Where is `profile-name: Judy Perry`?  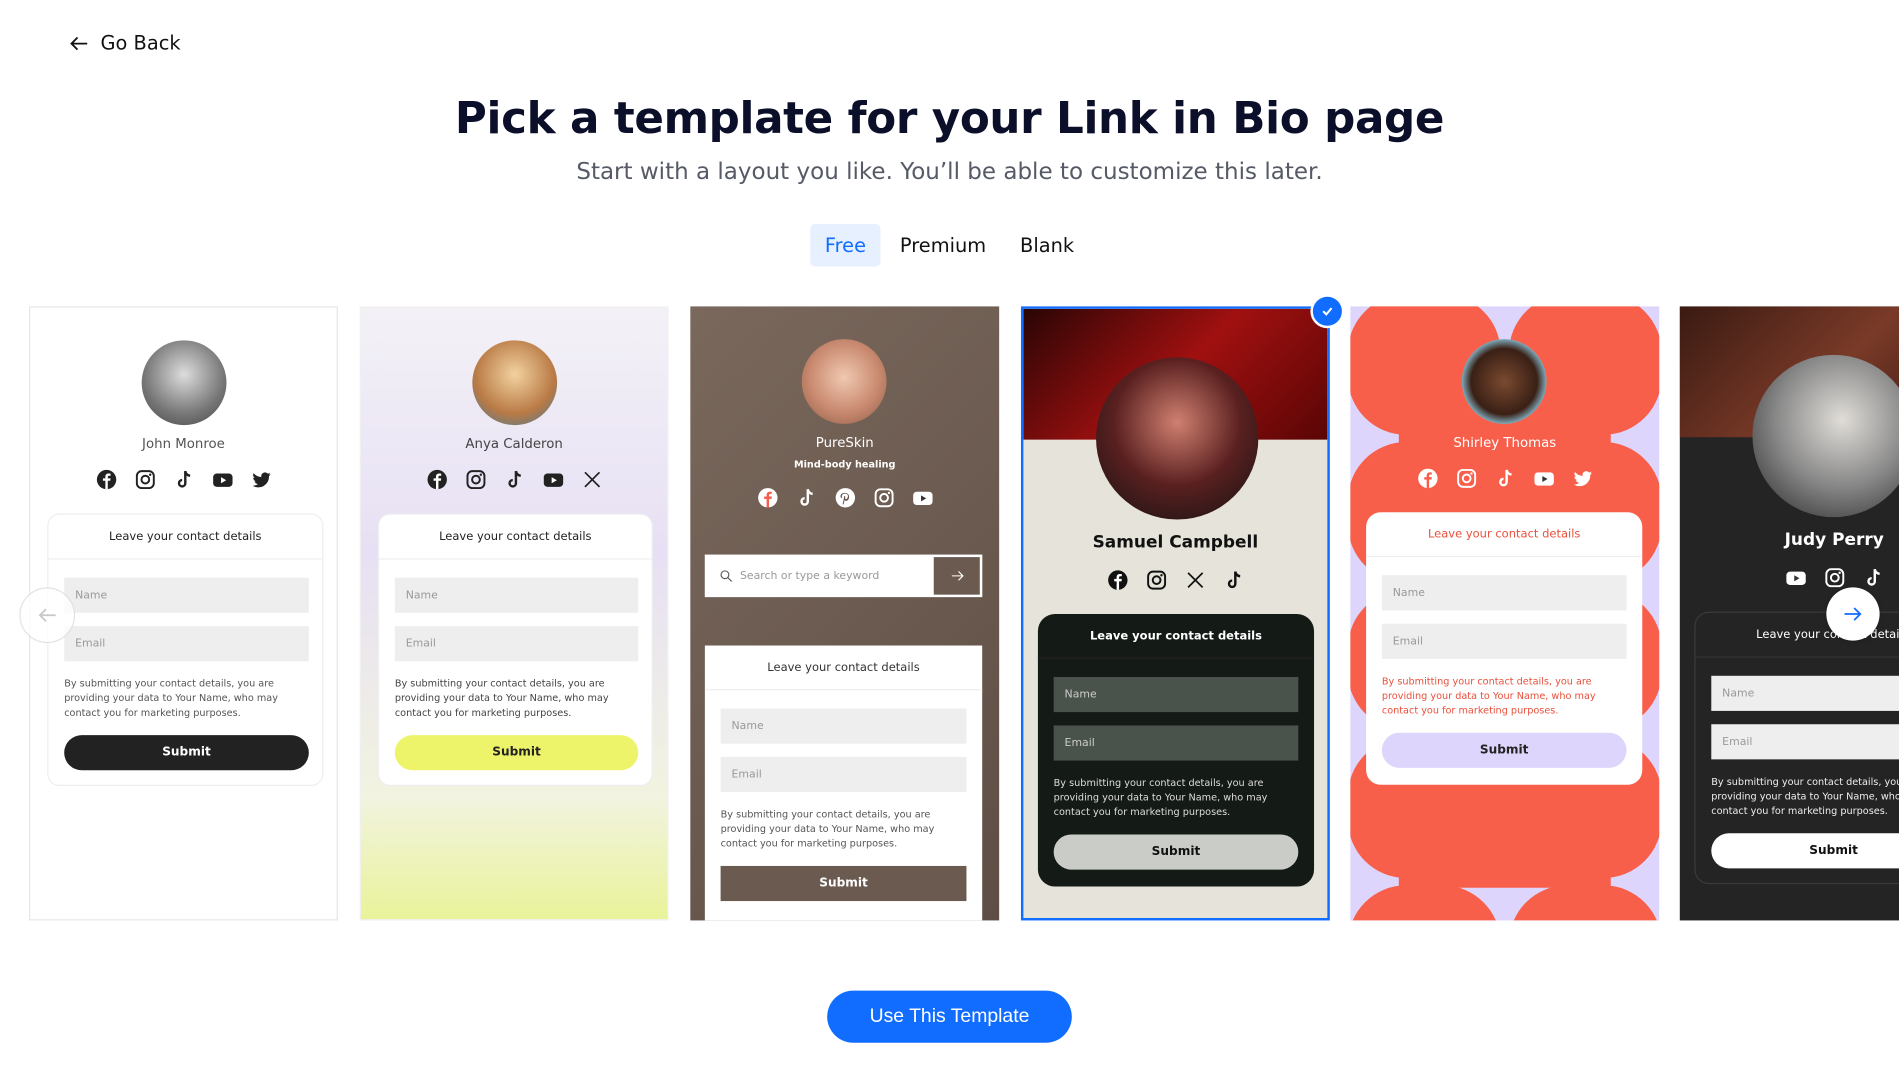
profile-name: Judy Perry is located at coordinates (1834, 540).